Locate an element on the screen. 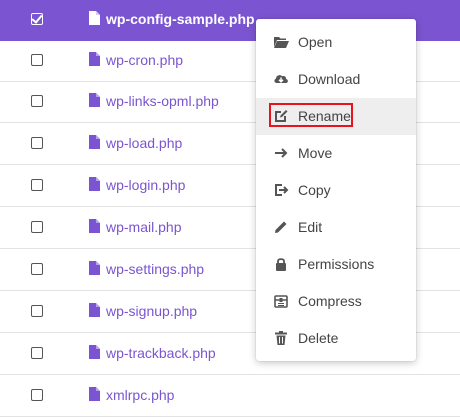  menu-item-label: Compress is located at coordinates (330, 301).